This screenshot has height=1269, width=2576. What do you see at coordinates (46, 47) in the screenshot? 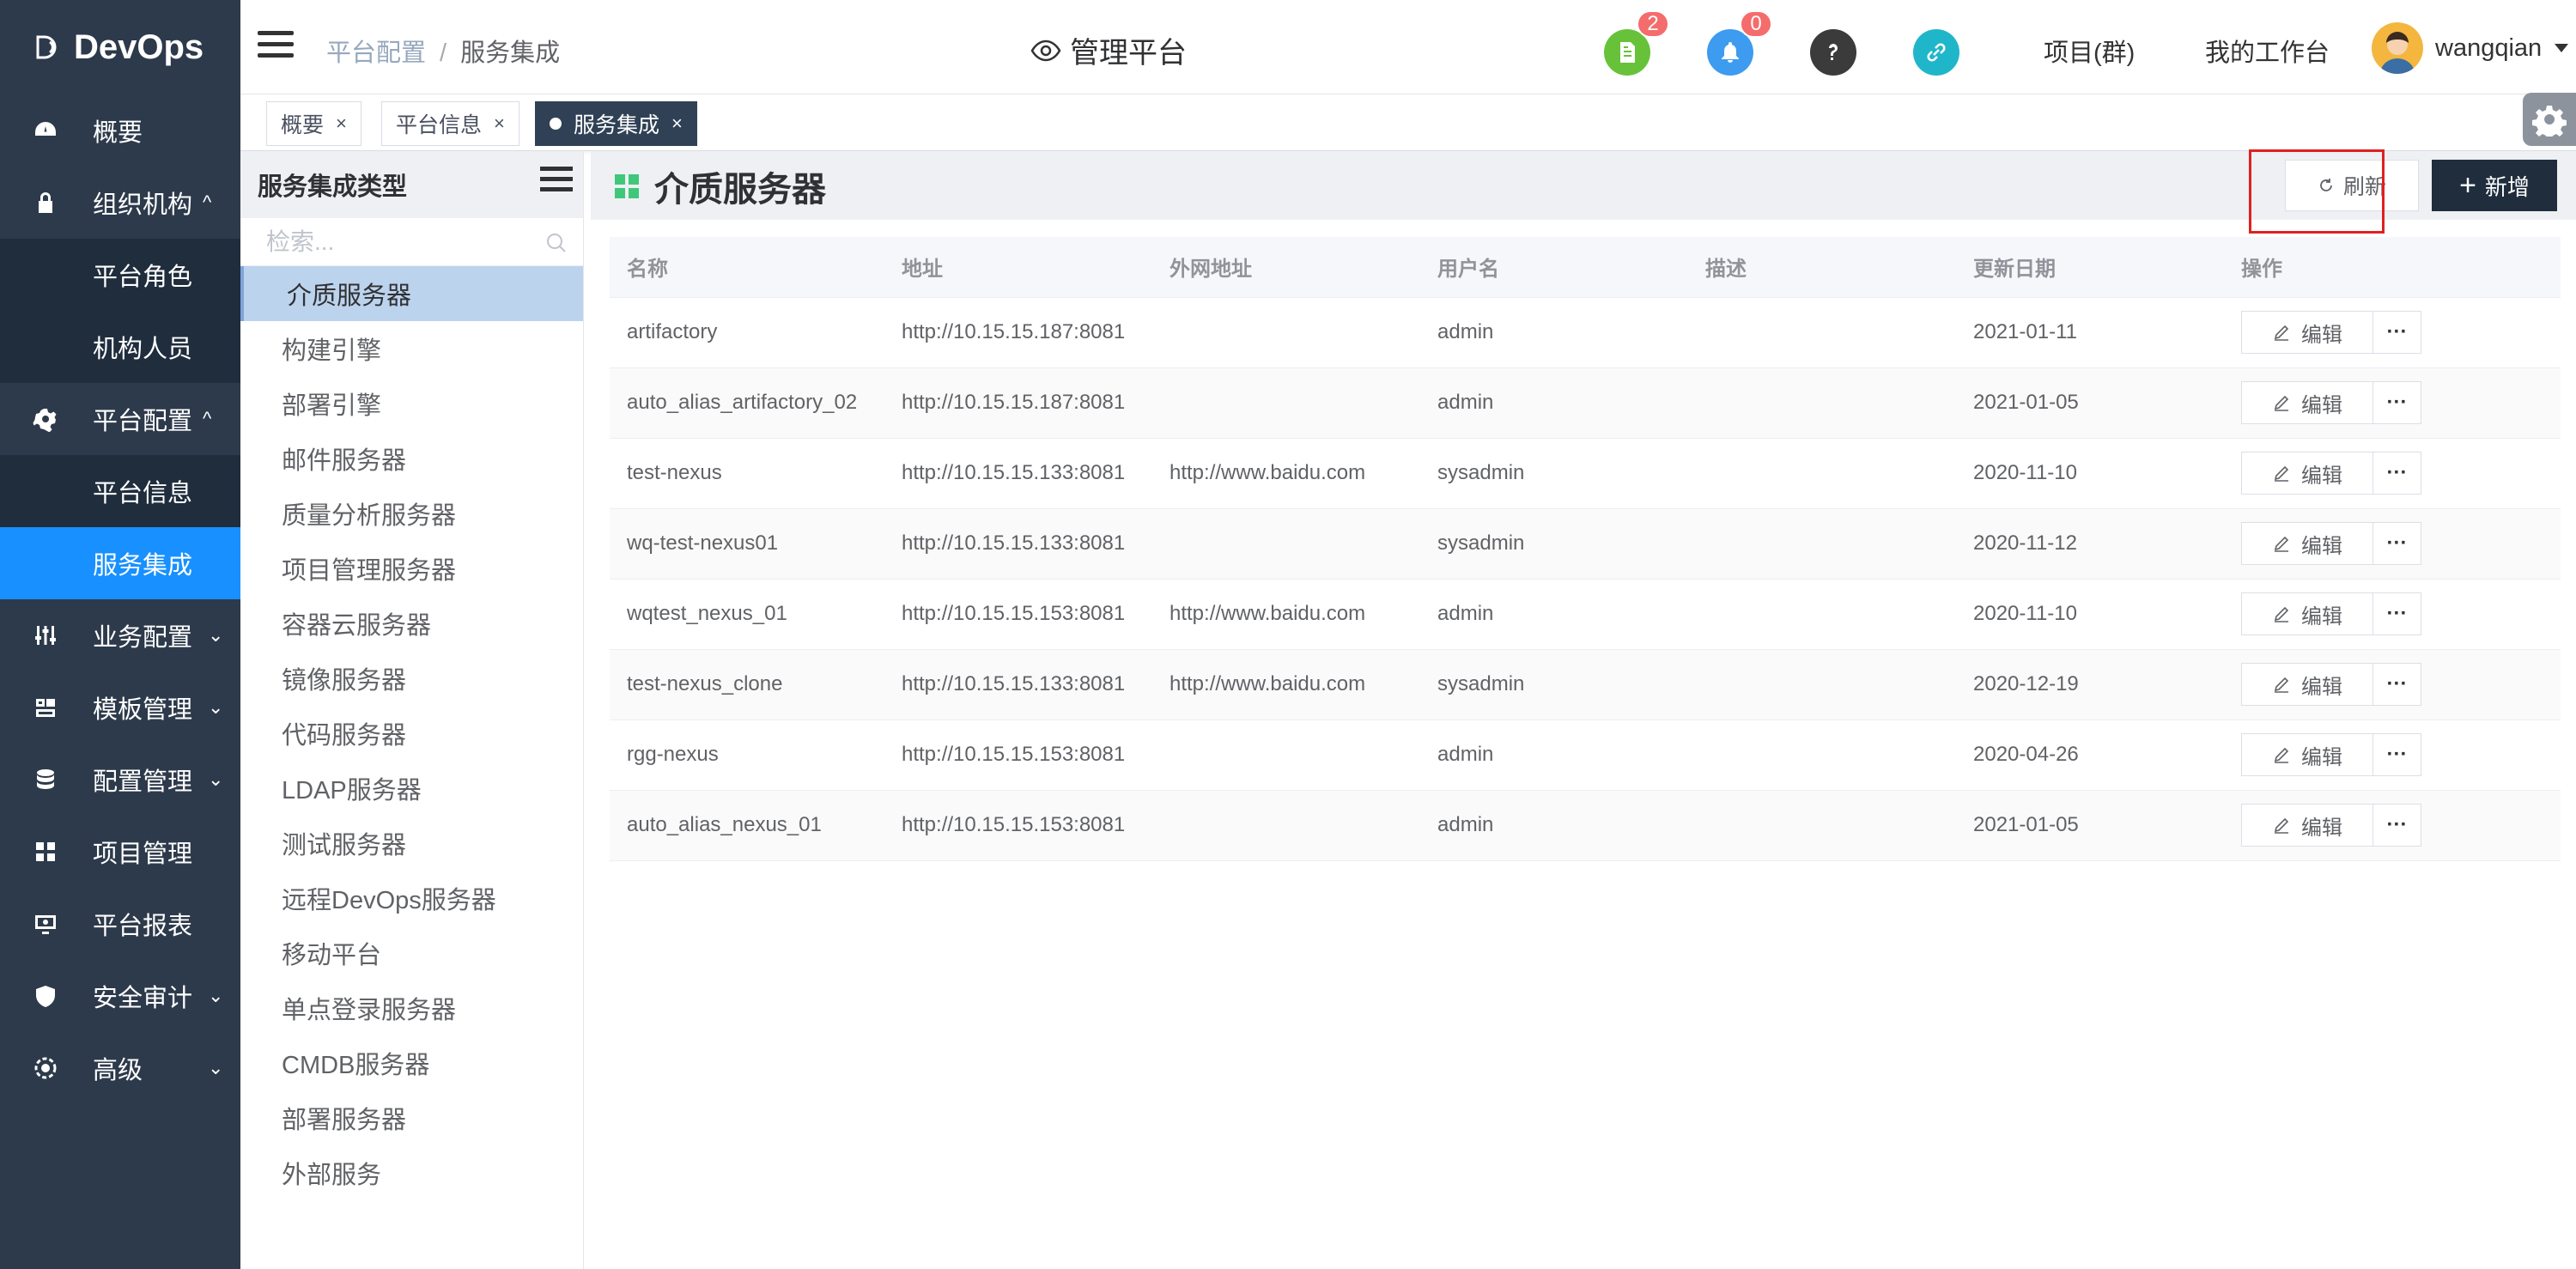
I see `devops-logo-icon` at bounding box center [46, 47].